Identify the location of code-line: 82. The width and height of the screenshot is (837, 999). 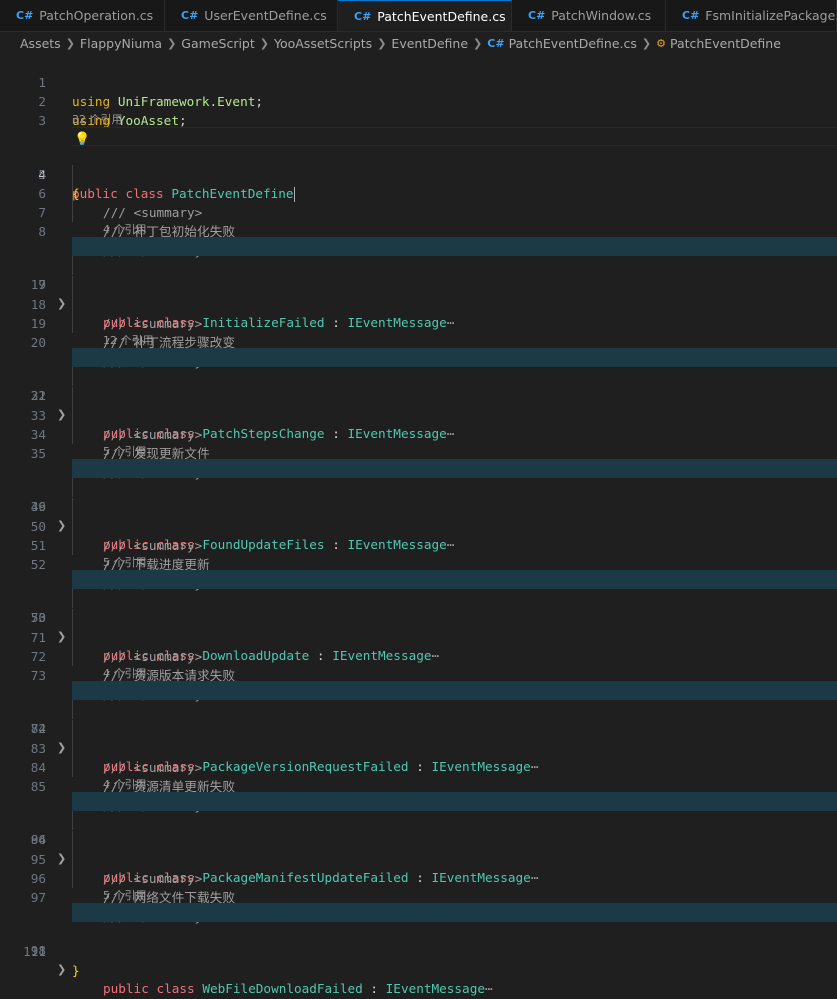
(418, 718).